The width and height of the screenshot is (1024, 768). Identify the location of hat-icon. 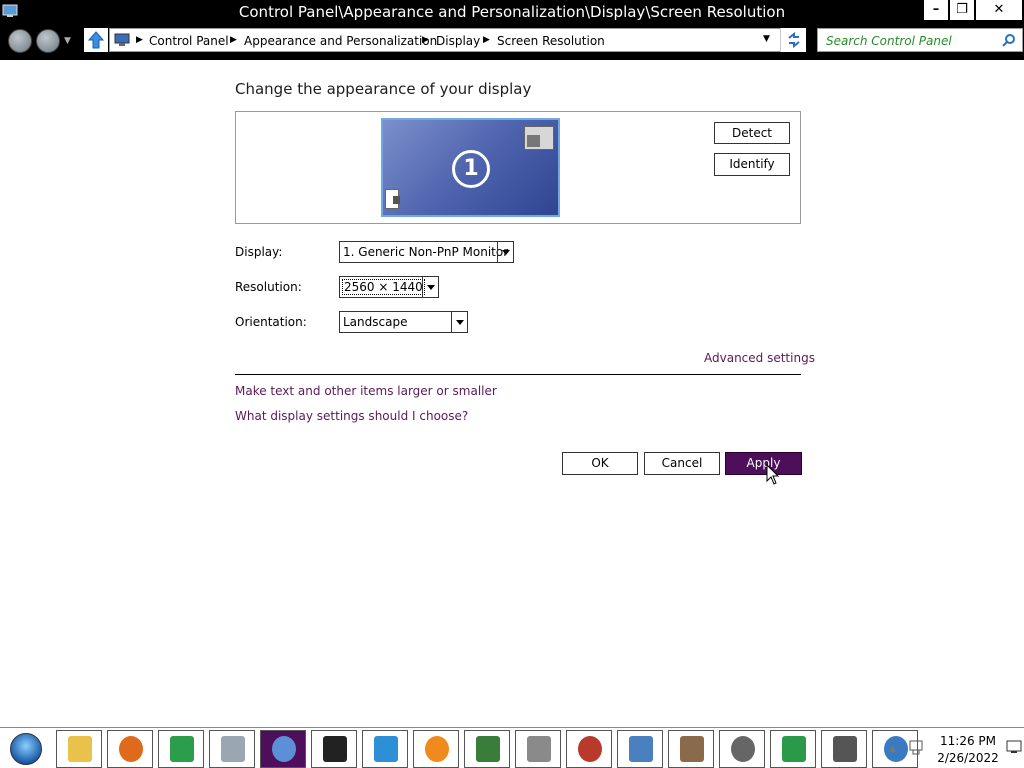
(692, 749).